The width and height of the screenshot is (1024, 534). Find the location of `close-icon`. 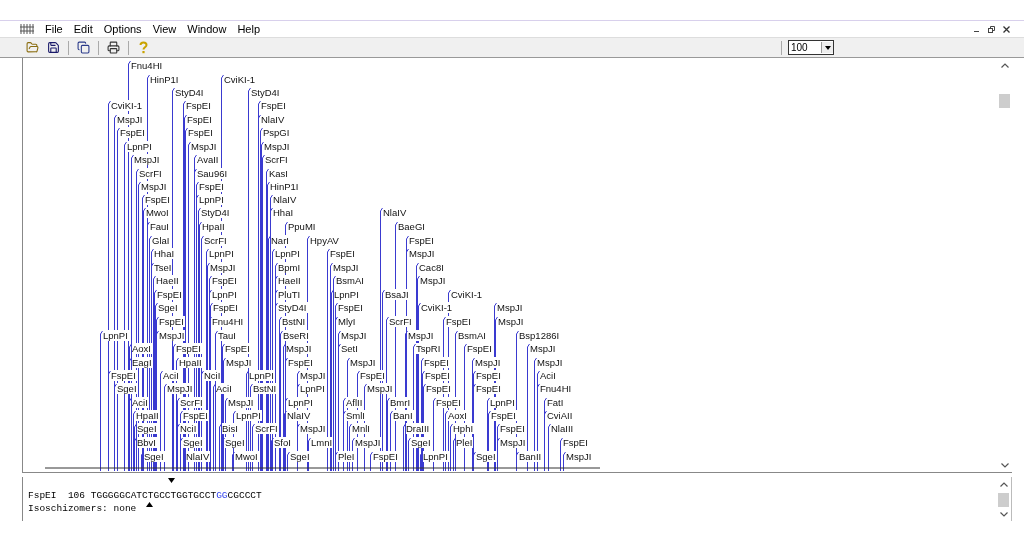

close-icon is located at coordinates (1006, 29).